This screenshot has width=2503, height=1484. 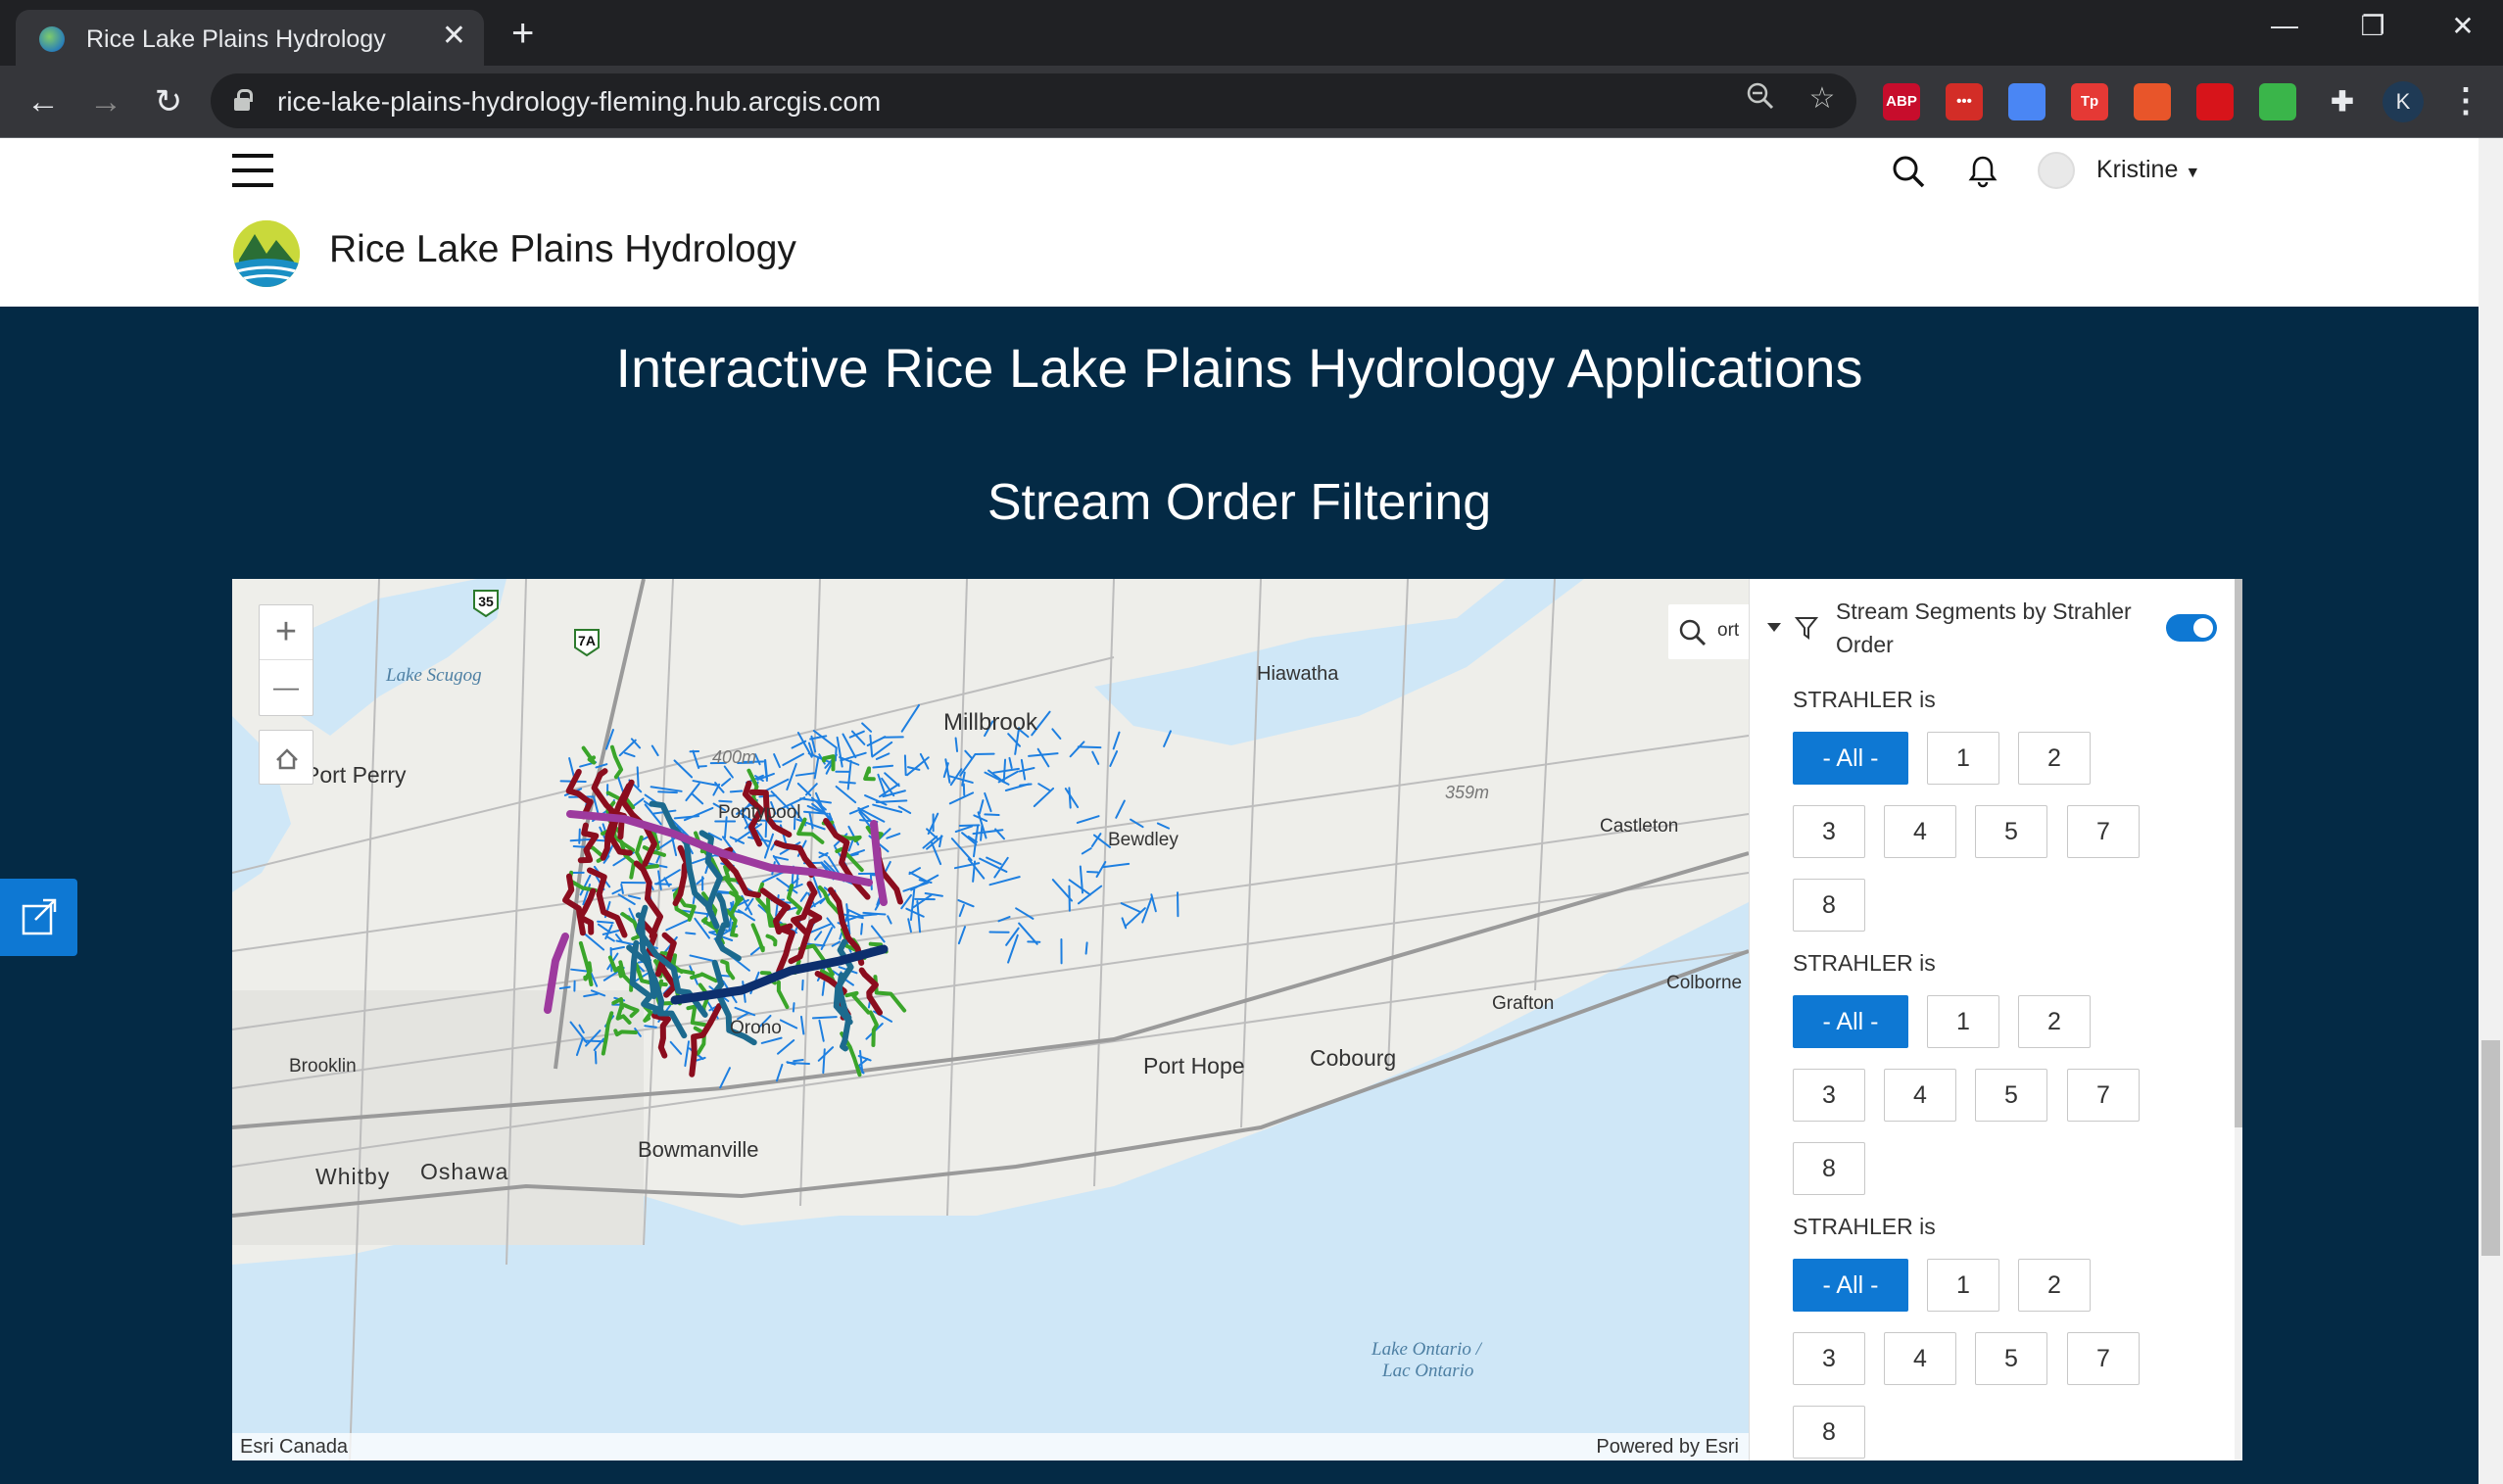 I want to click on page-scrollbar-thumb, so click(x=2490, y=1148).